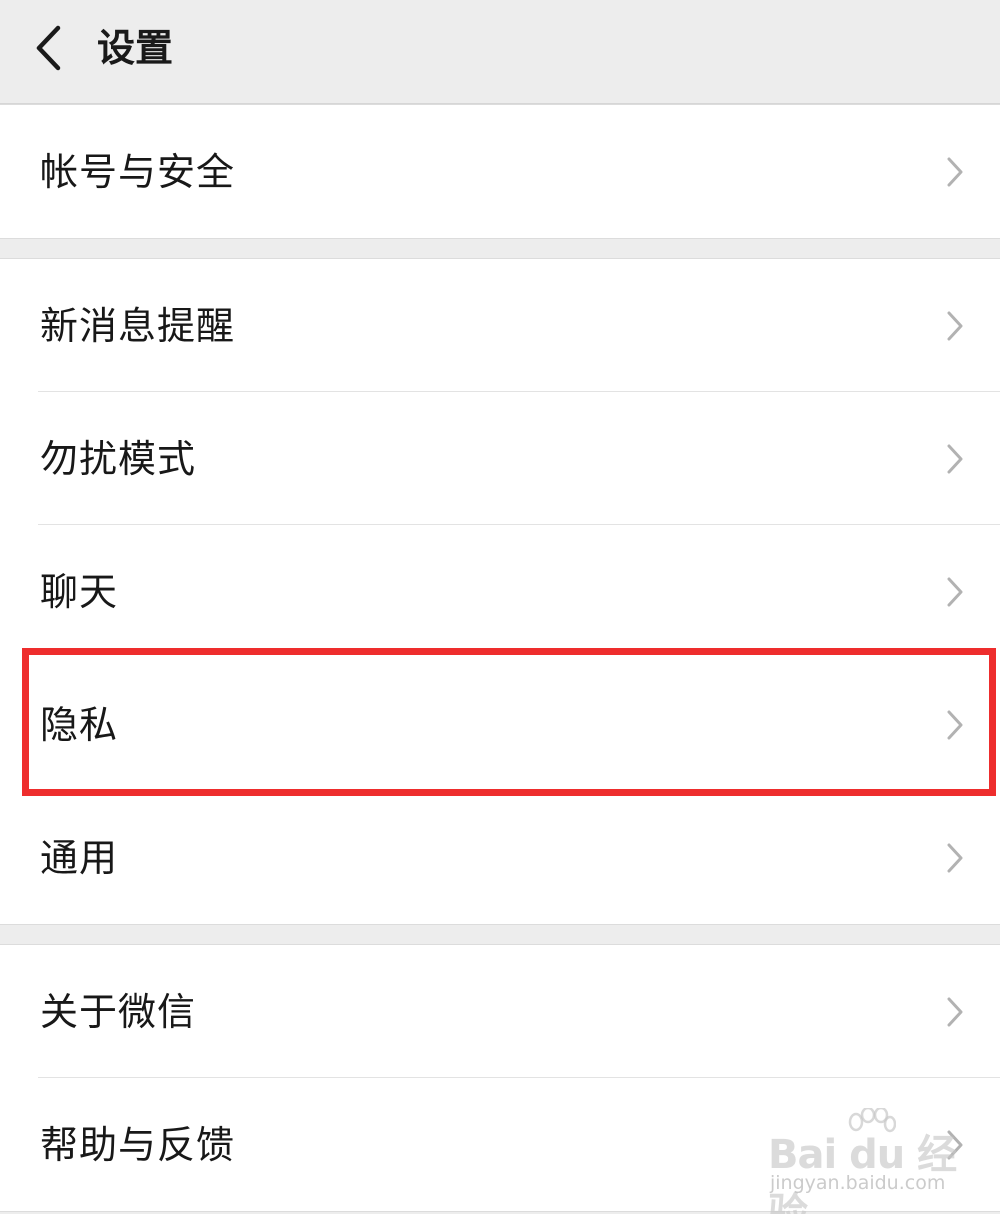 The image size is (1000, 1214). I want to click on settings-item-label: 帮助与反馈, so click(138, 1144).